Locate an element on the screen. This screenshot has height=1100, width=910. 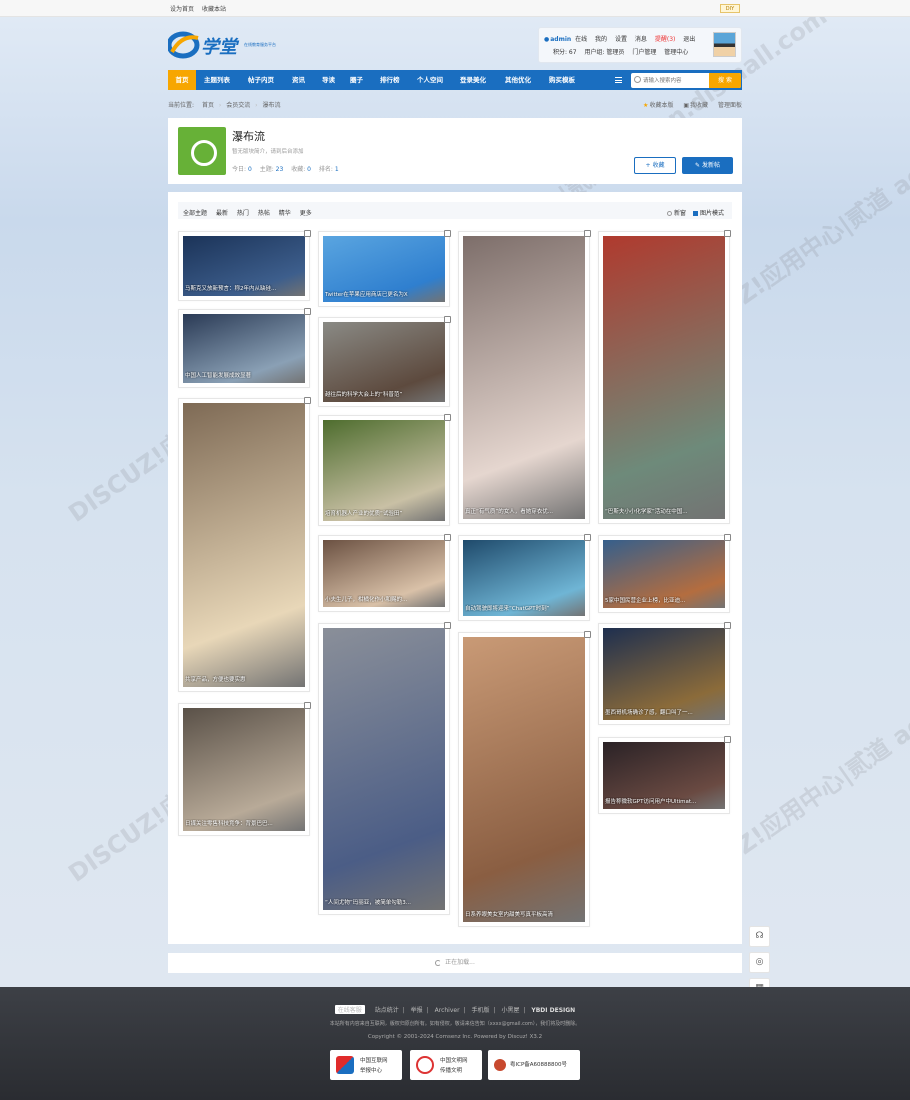
nav-item-thread-list: 主题列表 is located at coordinates (217, 80).